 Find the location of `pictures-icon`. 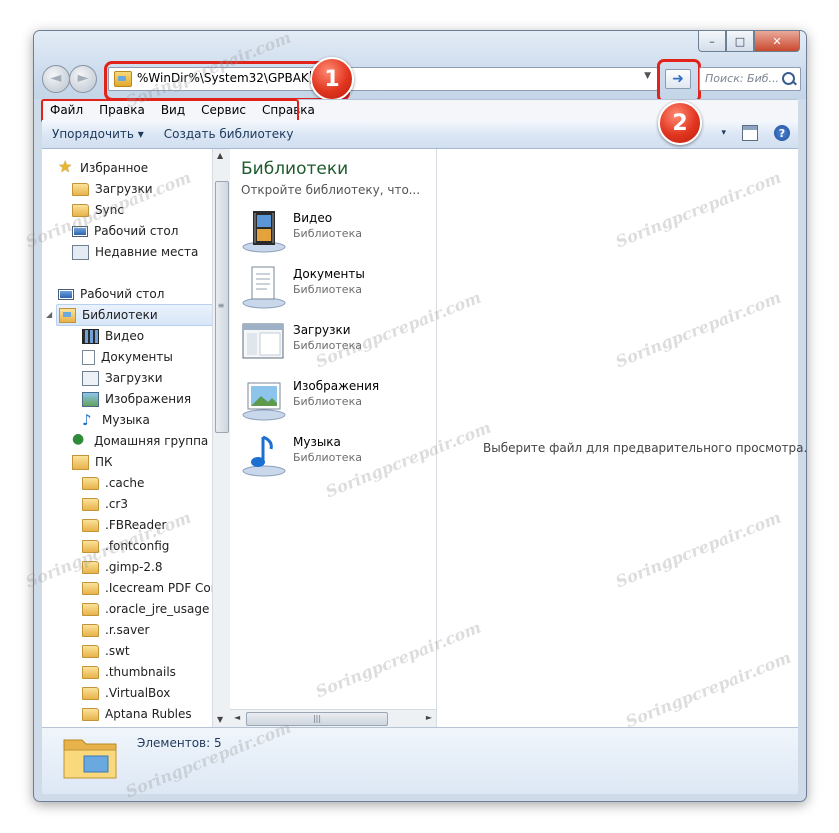

pictures-icon is located at coordinates (90, 399).